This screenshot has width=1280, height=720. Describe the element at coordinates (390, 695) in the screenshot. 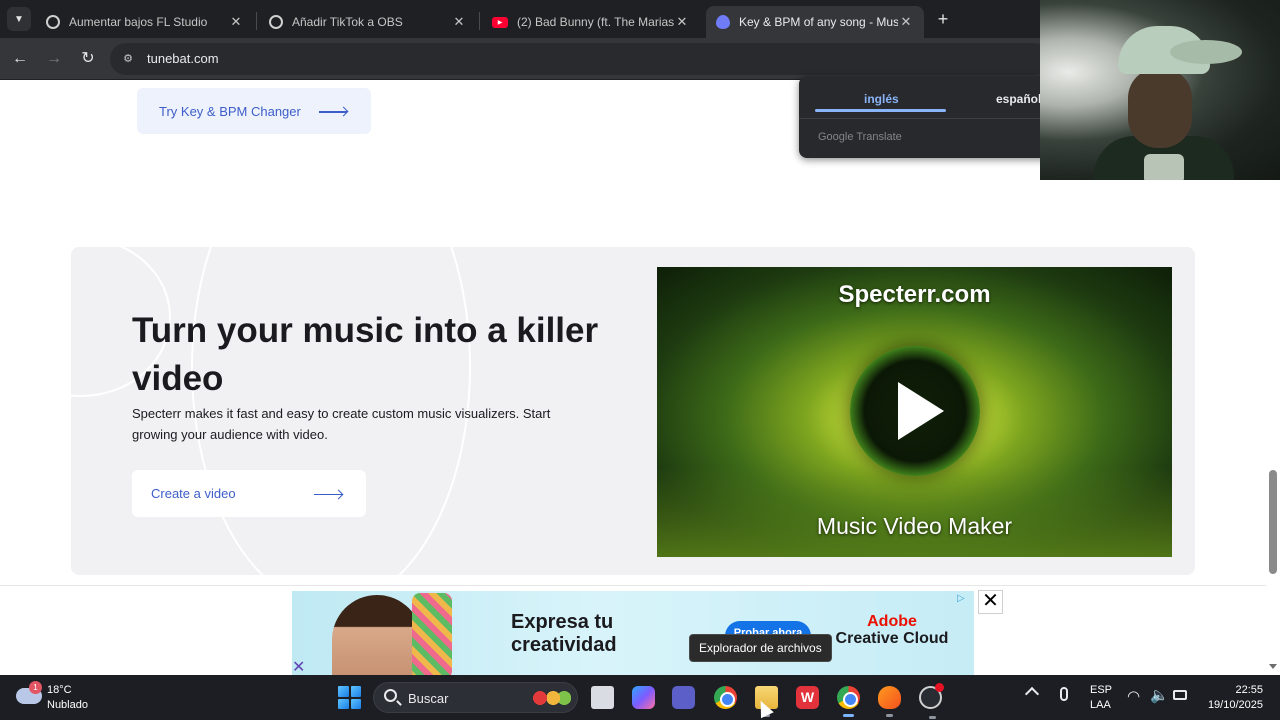

I see `search-icon` at that location.